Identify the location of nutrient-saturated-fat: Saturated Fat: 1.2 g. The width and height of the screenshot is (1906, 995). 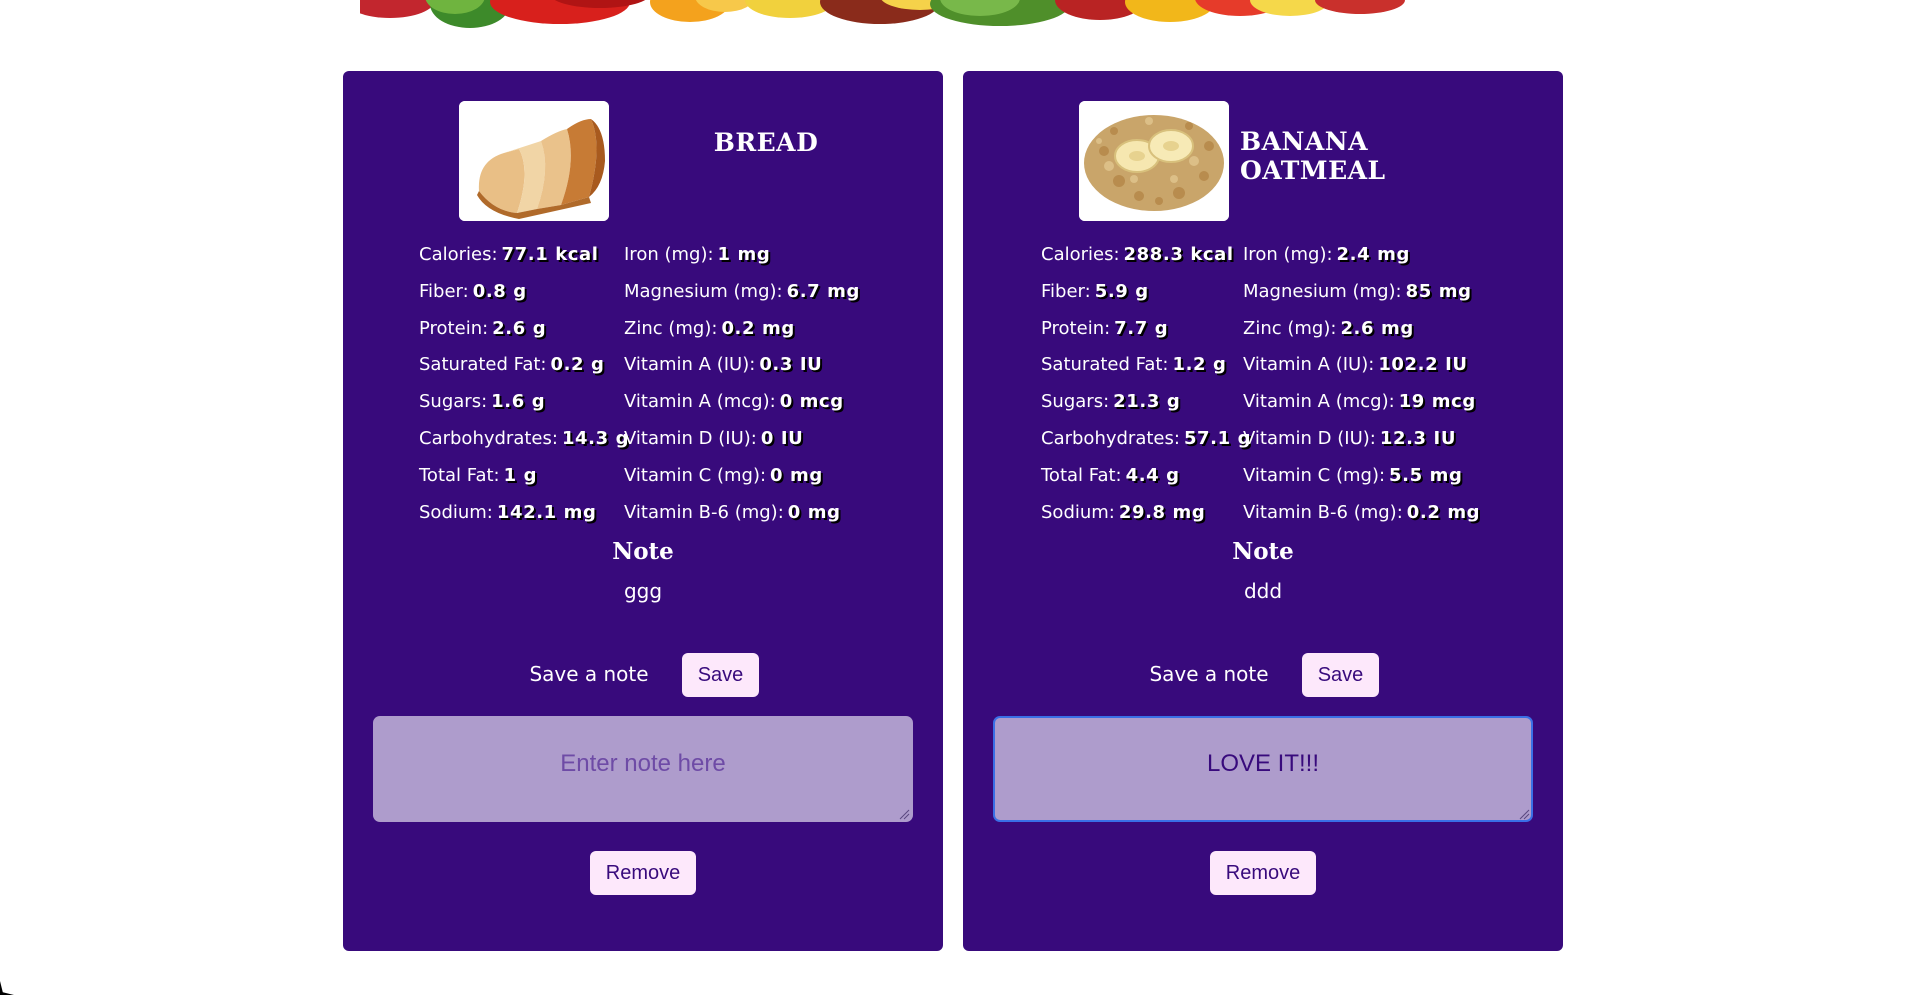
(1146, 365).